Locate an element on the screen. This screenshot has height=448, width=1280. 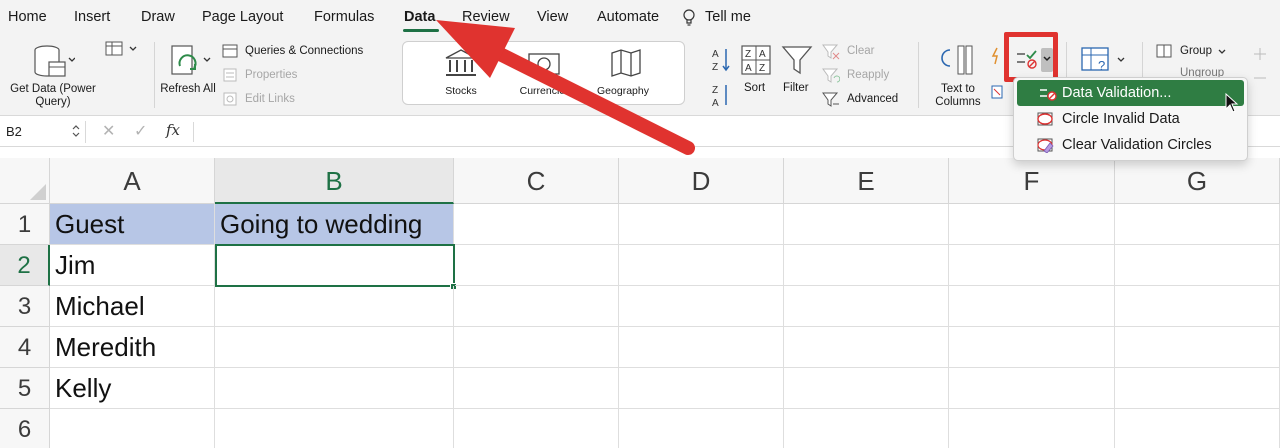
column-header-d: D is located at coordinates (701, 181).